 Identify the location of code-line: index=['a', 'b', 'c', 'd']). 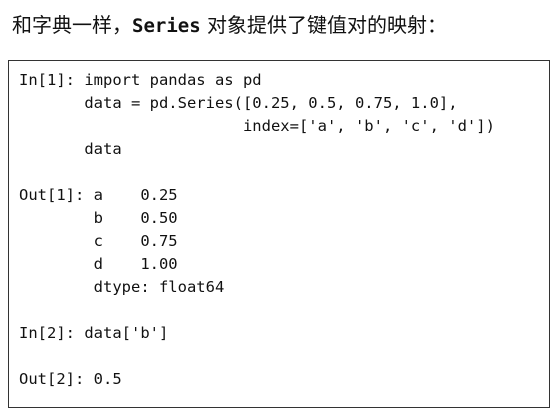
(257, 126).